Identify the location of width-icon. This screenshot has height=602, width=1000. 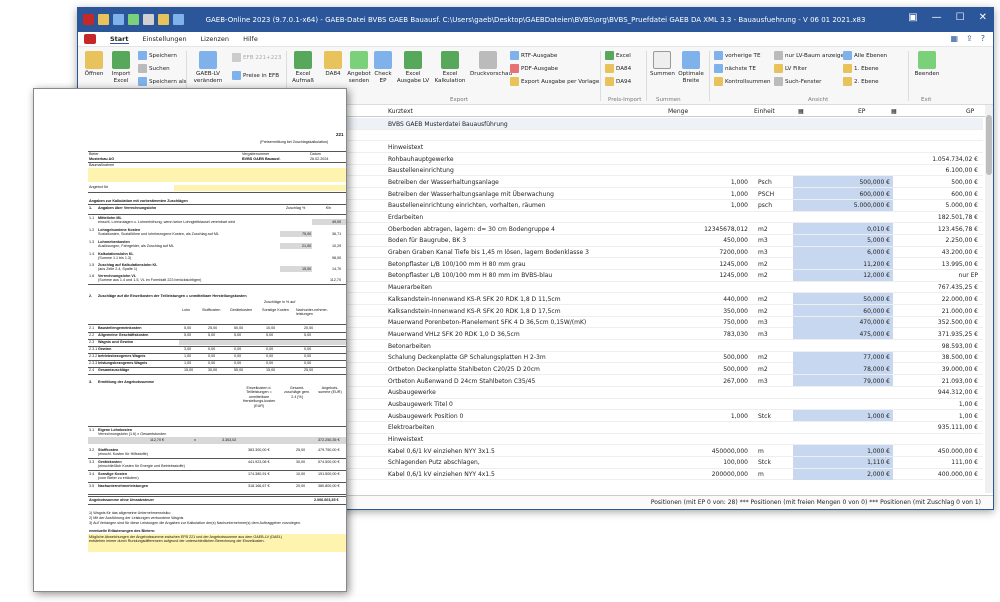
(691, 60).